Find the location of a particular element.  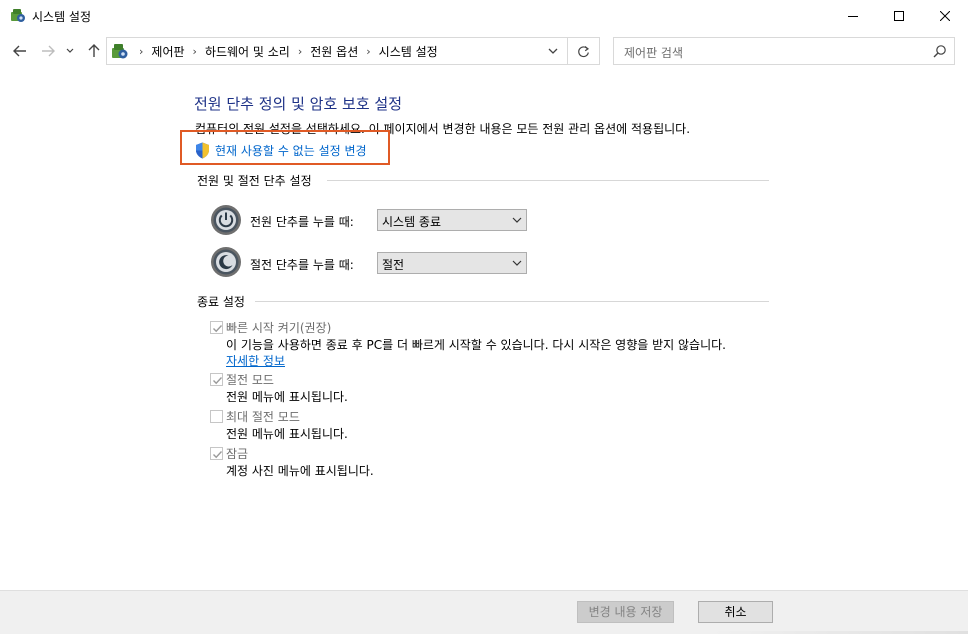

search-placeholder: 제어판 검색 is located at coordinates (654, 53).